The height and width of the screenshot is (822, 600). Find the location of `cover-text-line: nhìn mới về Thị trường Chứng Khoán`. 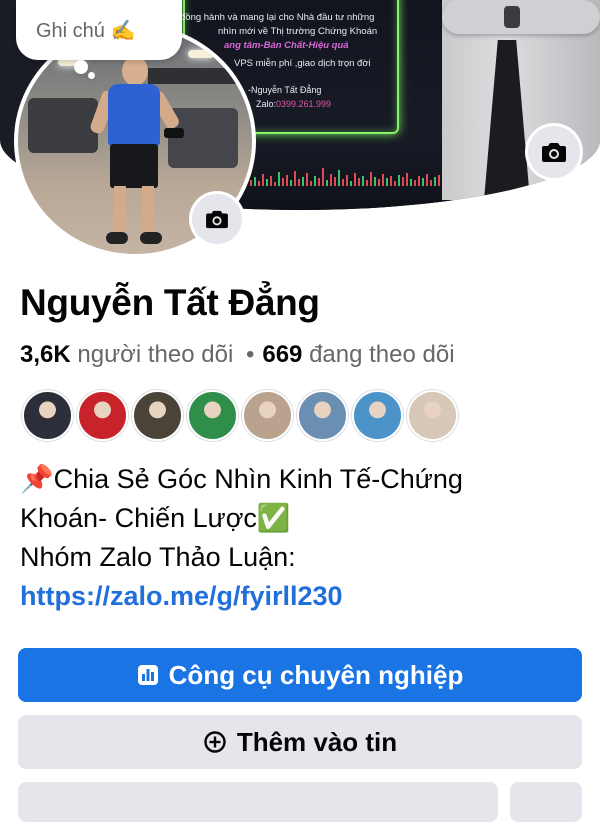

cover-text-line: nhìn mới về Thị trường Chứng Khoán is located at coordinates (298, 31).